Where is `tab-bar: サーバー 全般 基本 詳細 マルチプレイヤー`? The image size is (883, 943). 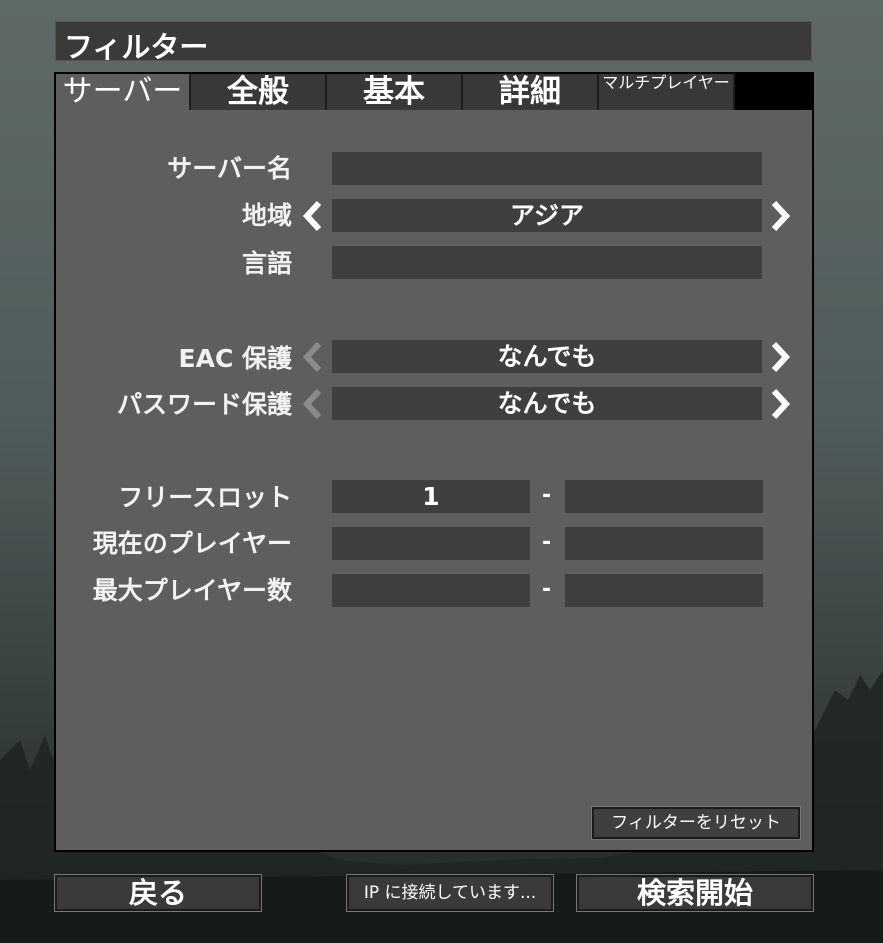 tab-bar: サーバー 全般 基本 詳細 マルチプレイヤー is located at coordinates (434, 92).